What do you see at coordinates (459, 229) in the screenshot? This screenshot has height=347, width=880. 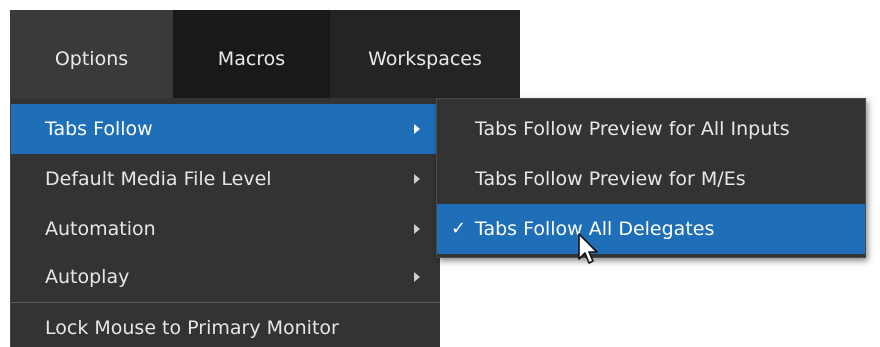 I see `checkmark-icon: ✓` at bounding box center [459, 229].